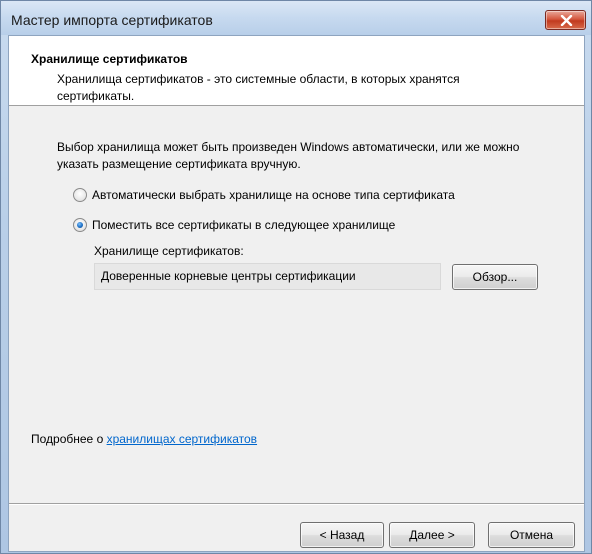 This screenshot has height=554, width=592. I want to click on page-title: Хранилище сертификатов, so click(109, 59).